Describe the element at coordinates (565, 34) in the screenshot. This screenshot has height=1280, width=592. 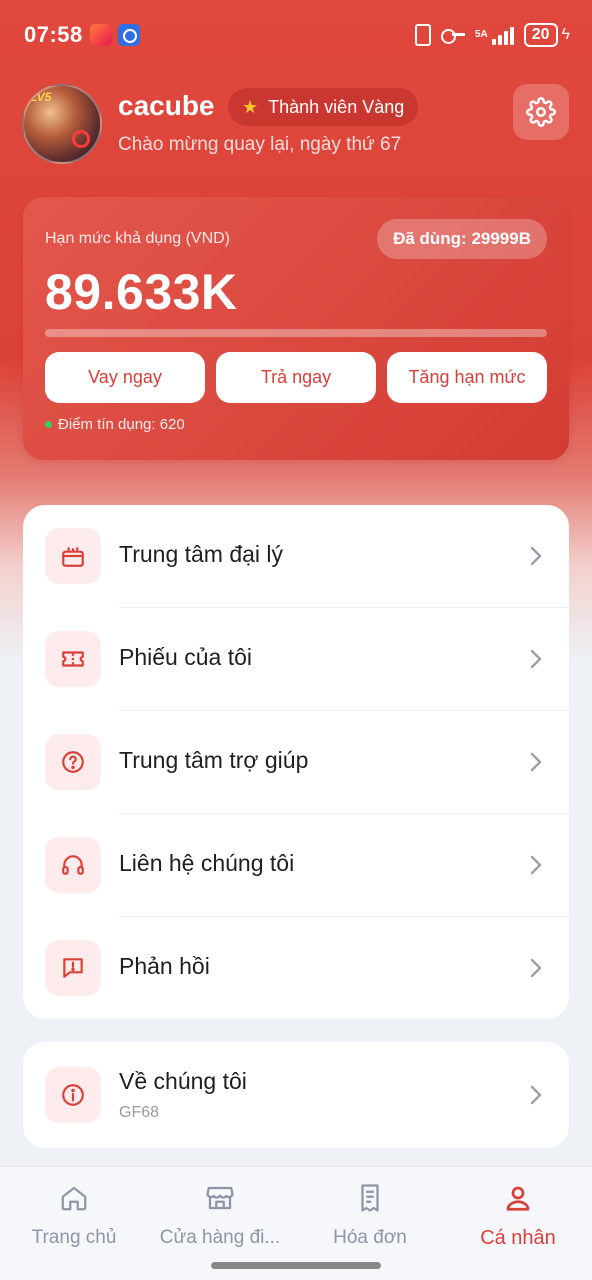
I see `charging-icon: ϟ` at that location.